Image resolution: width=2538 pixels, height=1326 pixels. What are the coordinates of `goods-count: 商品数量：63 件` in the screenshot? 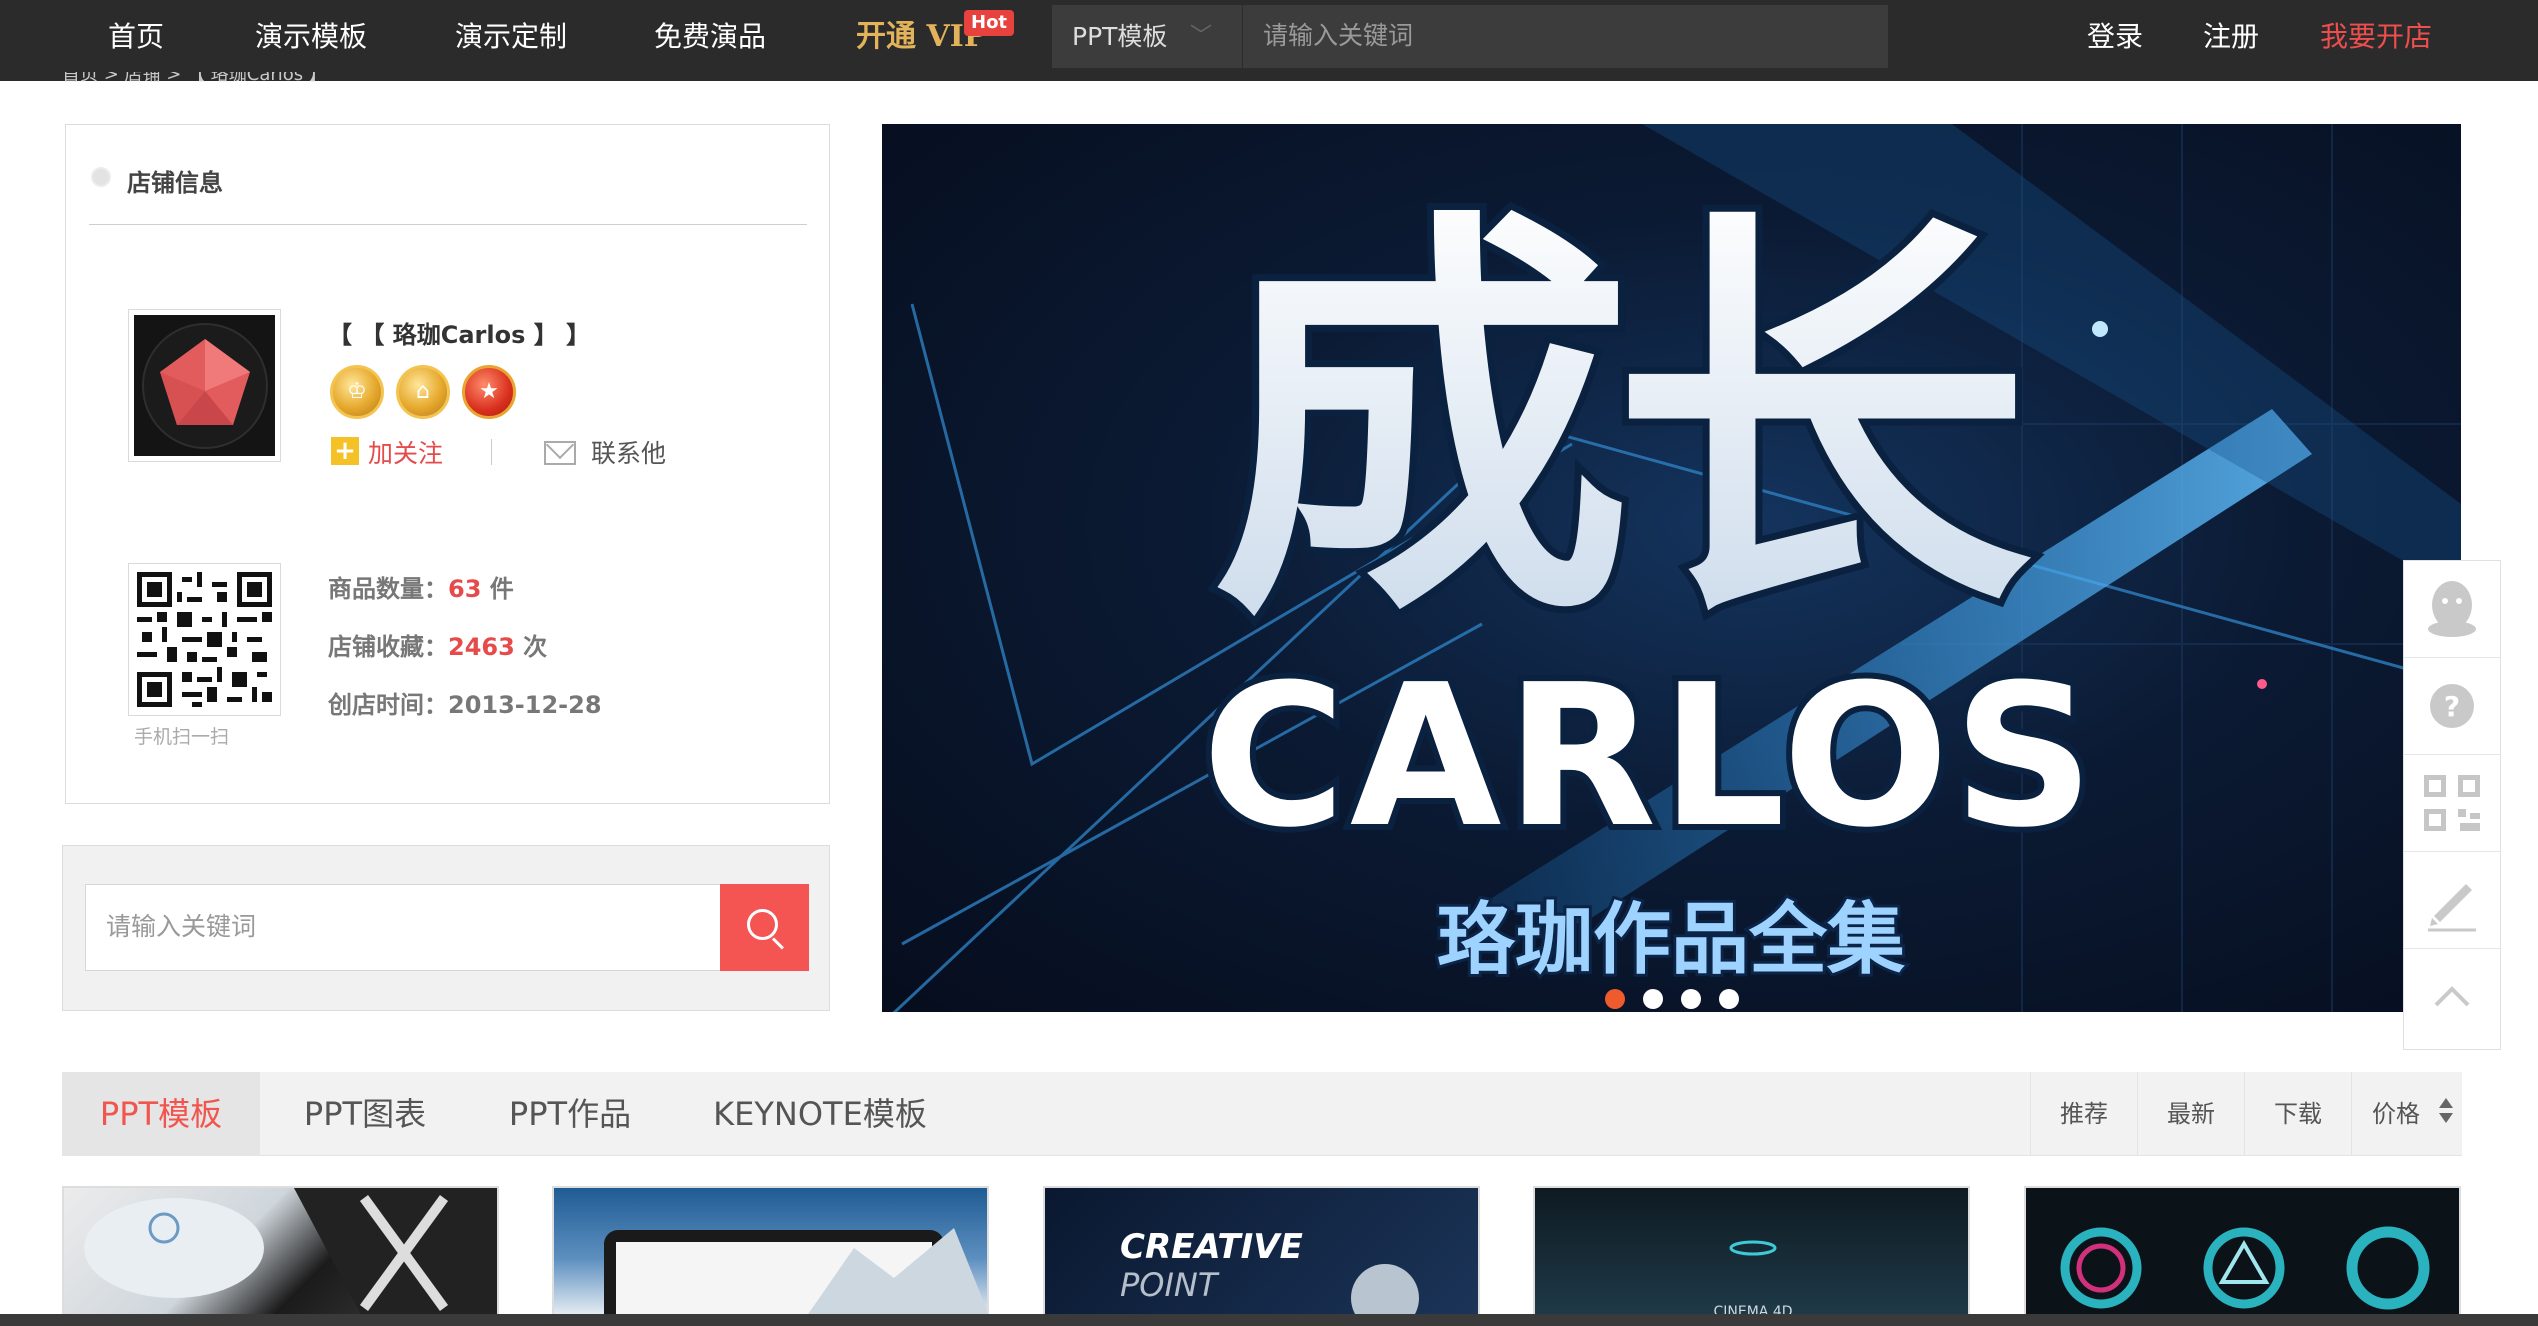 It's located at (421, 586).